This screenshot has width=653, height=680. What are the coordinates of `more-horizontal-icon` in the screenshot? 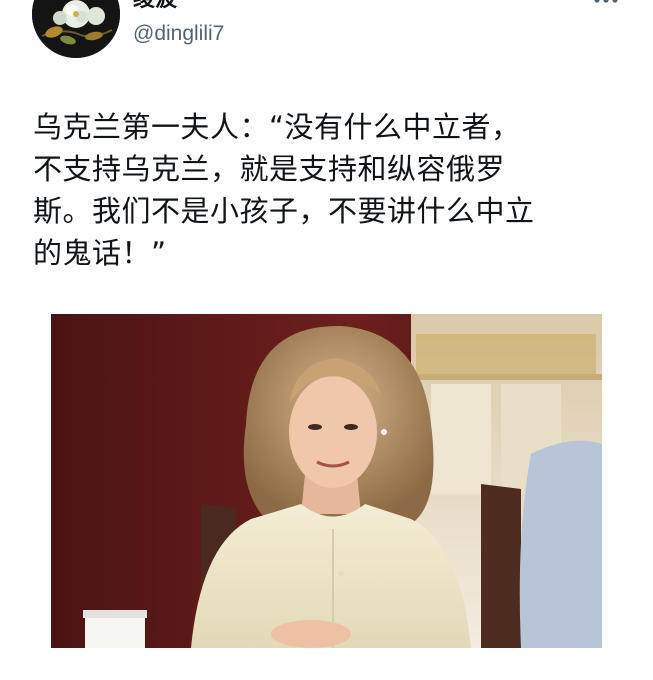 It's located at (606, 1).